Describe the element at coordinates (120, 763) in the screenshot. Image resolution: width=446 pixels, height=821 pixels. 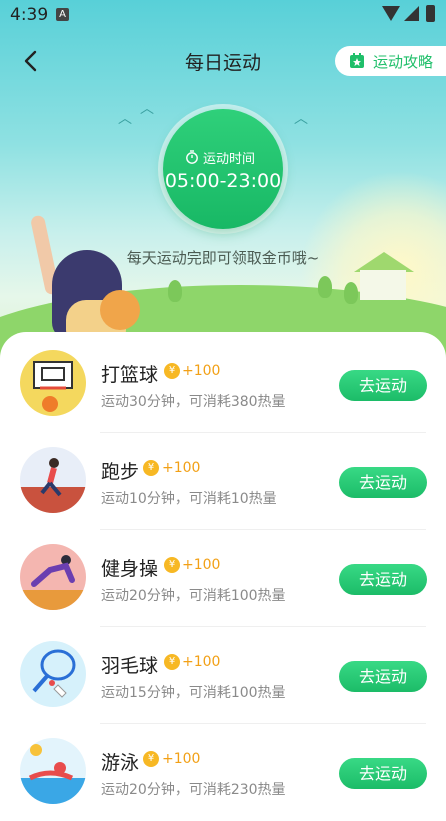
I see `activity-name: 游泳` at that location.